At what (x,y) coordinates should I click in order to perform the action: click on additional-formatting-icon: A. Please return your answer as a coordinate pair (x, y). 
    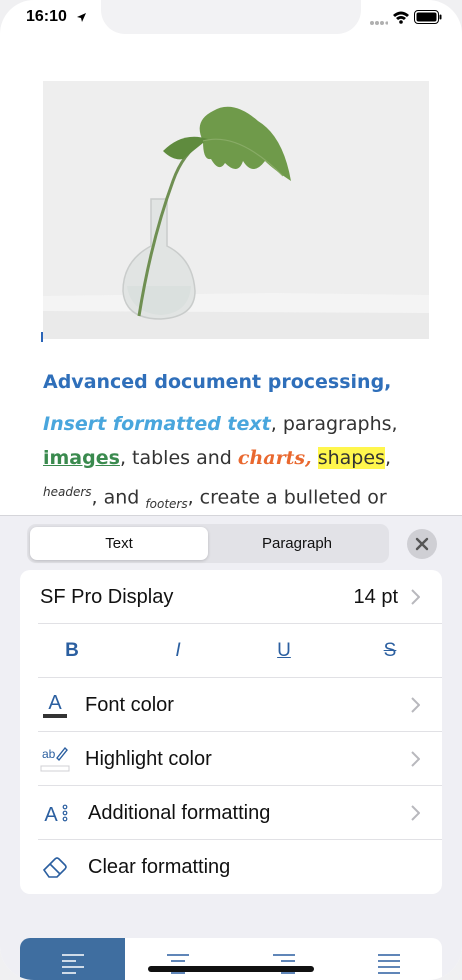
    Looking at the image, I should click on (55, 813).